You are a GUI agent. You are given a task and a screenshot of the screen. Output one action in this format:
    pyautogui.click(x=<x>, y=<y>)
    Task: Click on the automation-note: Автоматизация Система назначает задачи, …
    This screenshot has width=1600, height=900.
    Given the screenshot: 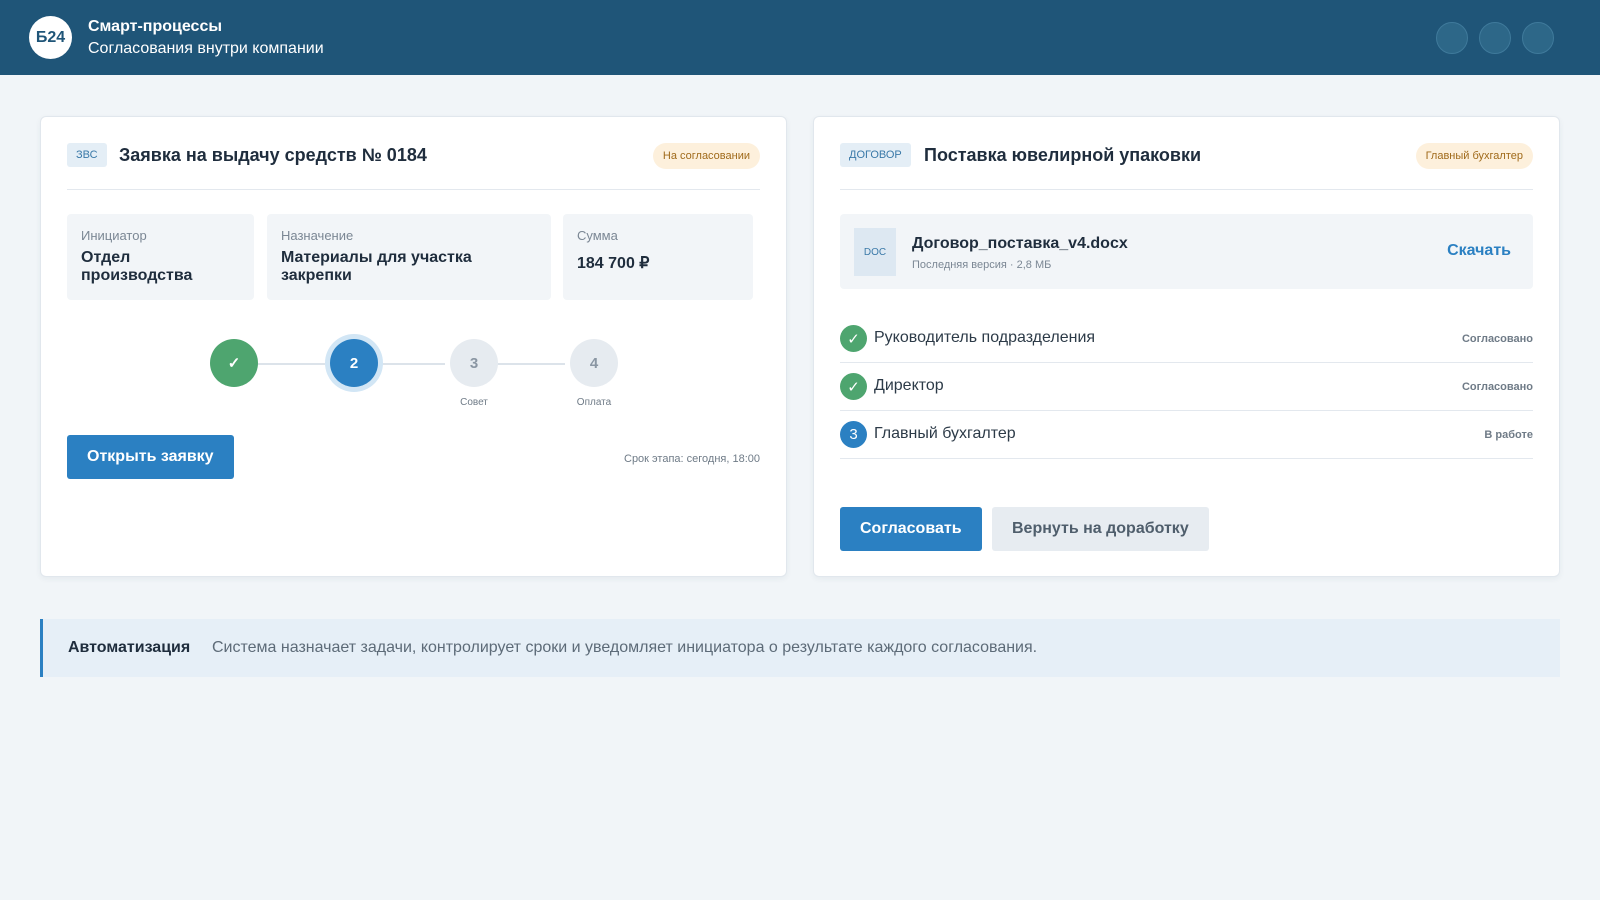 What is the action you would take?
    pyautogui.click(x=800, y=648)
    